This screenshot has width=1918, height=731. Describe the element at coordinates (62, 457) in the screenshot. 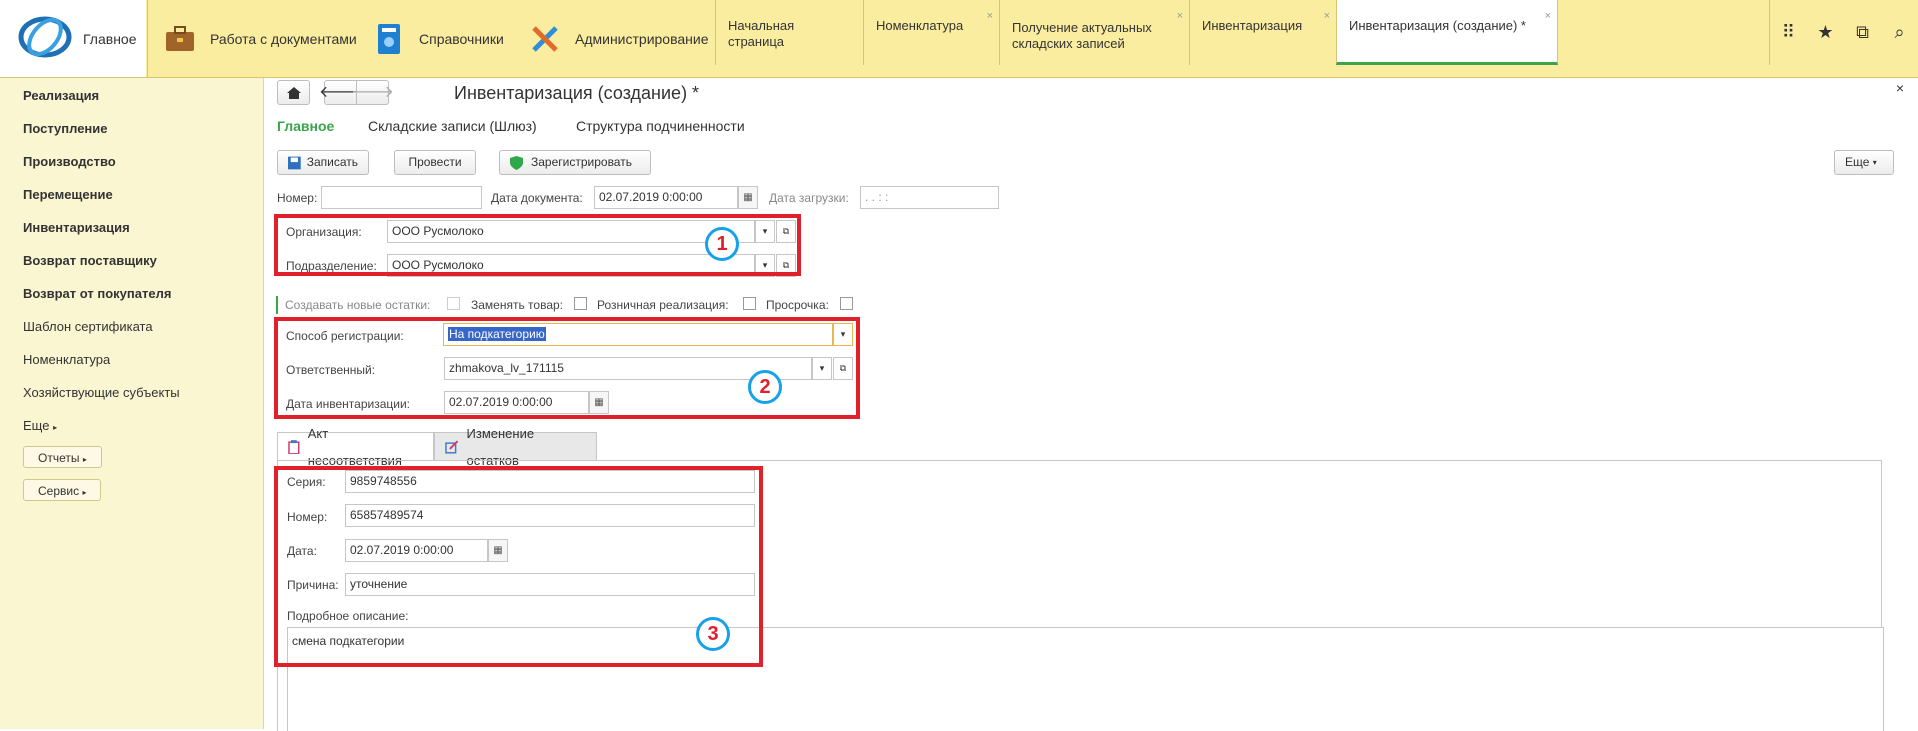

I see `reports-button: Отчеты ▸` at that location.